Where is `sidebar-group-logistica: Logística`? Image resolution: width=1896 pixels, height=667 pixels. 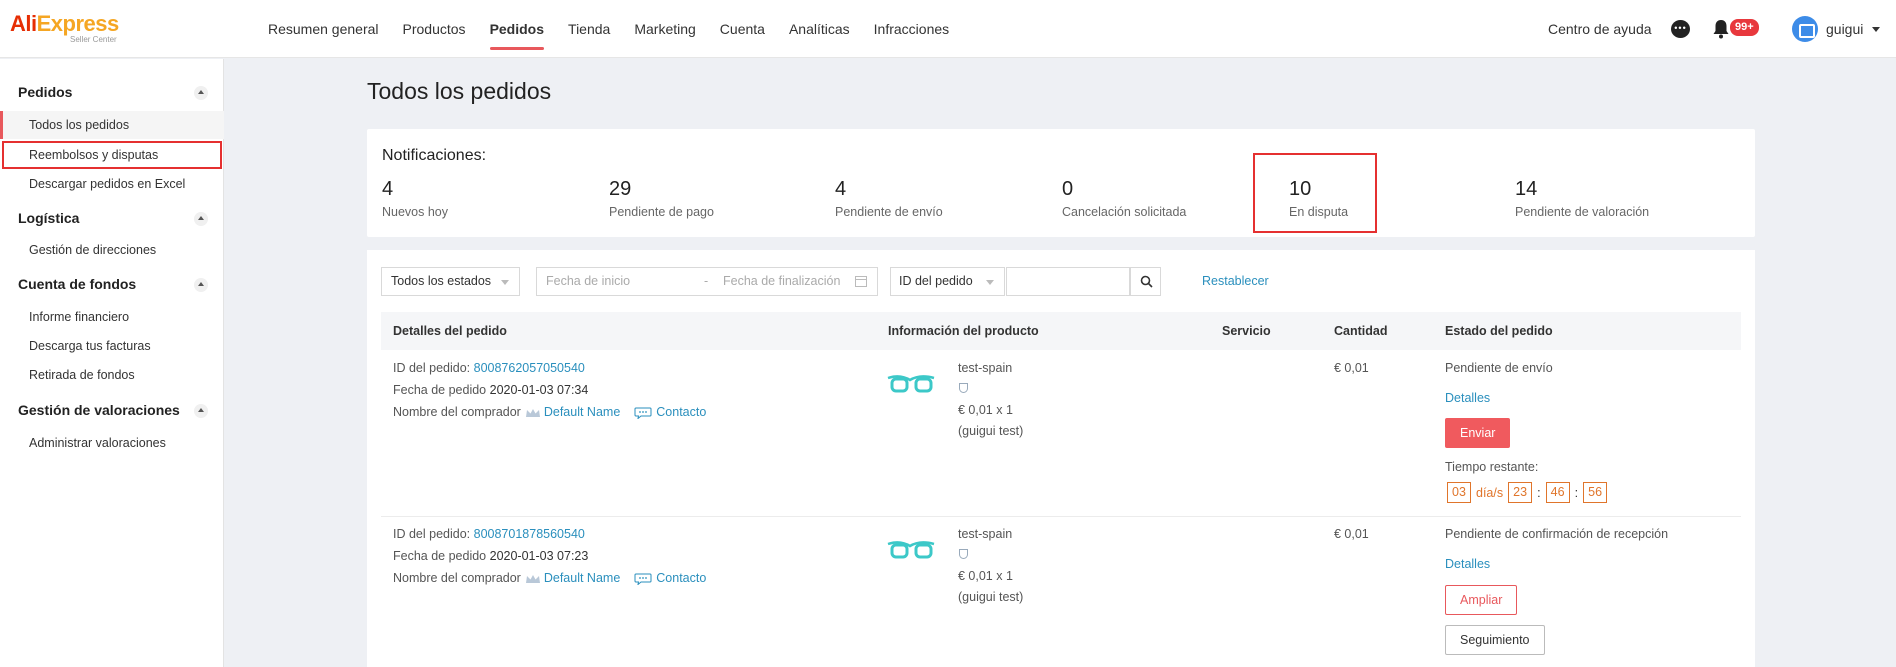 sidebar-group-logistica: Logística is located at coordinates (112, 218).